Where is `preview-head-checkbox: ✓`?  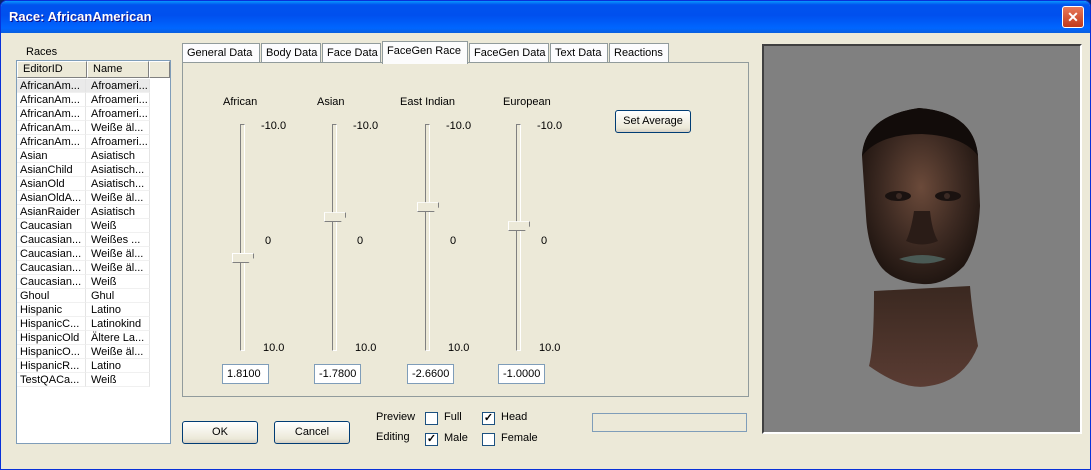
preview-head-checkbox: ✓ is located at coordinates (488, 418).